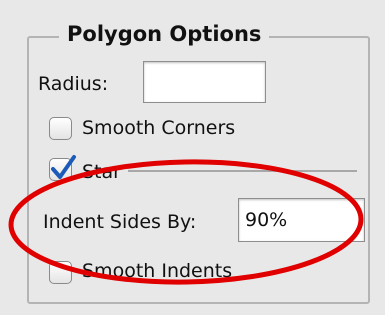 This screenshot has height=315, width=385. What do you see at coordinates (164, 34) in the screenshot?
I see `group-title: Polygon Options` at bounding box center [164, 34].